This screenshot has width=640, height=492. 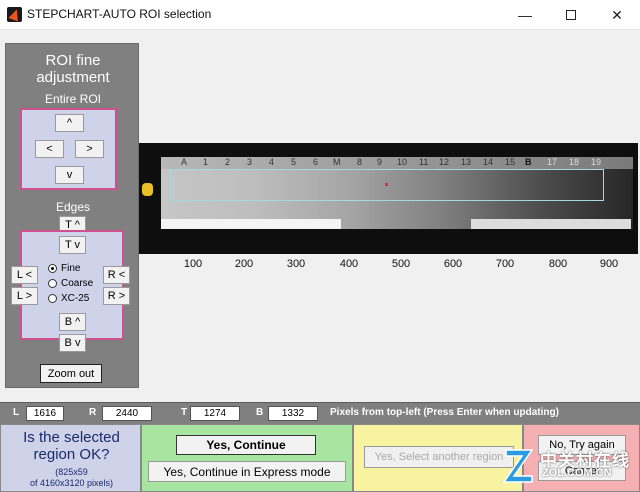 I want to click on maximize-icon, so click(x=571, y=15).